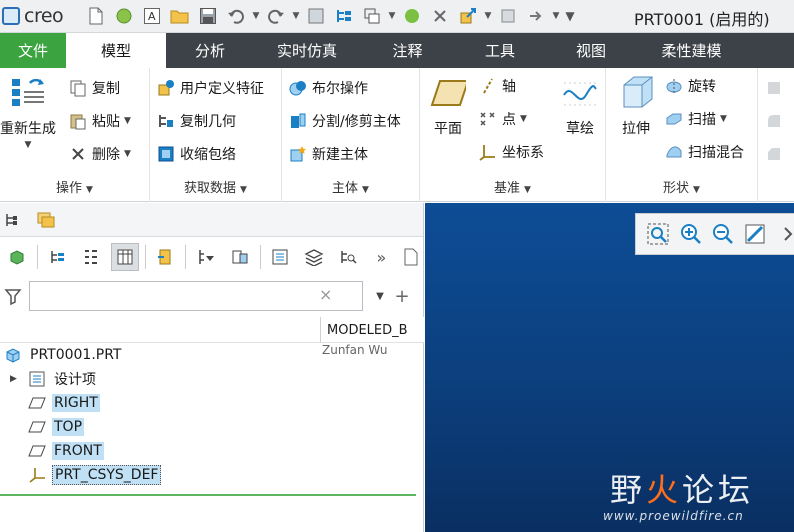 The width and height of the screenshot is (794, 532). What do you see at coordinates (402, 296) in the screenshot?
I see `add-filter-icon: +` at bounding box center [402, 296].